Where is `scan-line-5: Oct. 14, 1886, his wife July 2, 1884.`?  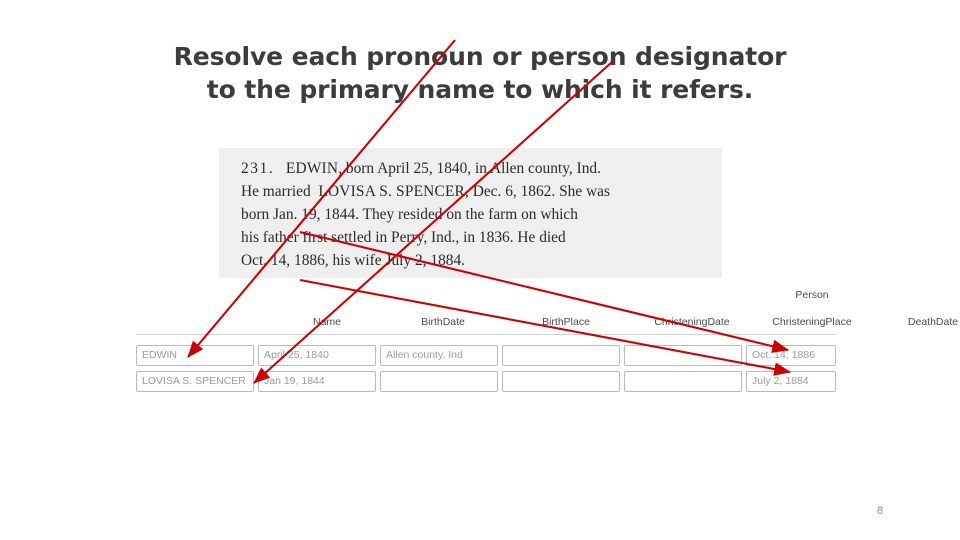
scan-line-5: Oct. 14, 1886, his wife July 2, 1884. is located at coordinates (353, 260).